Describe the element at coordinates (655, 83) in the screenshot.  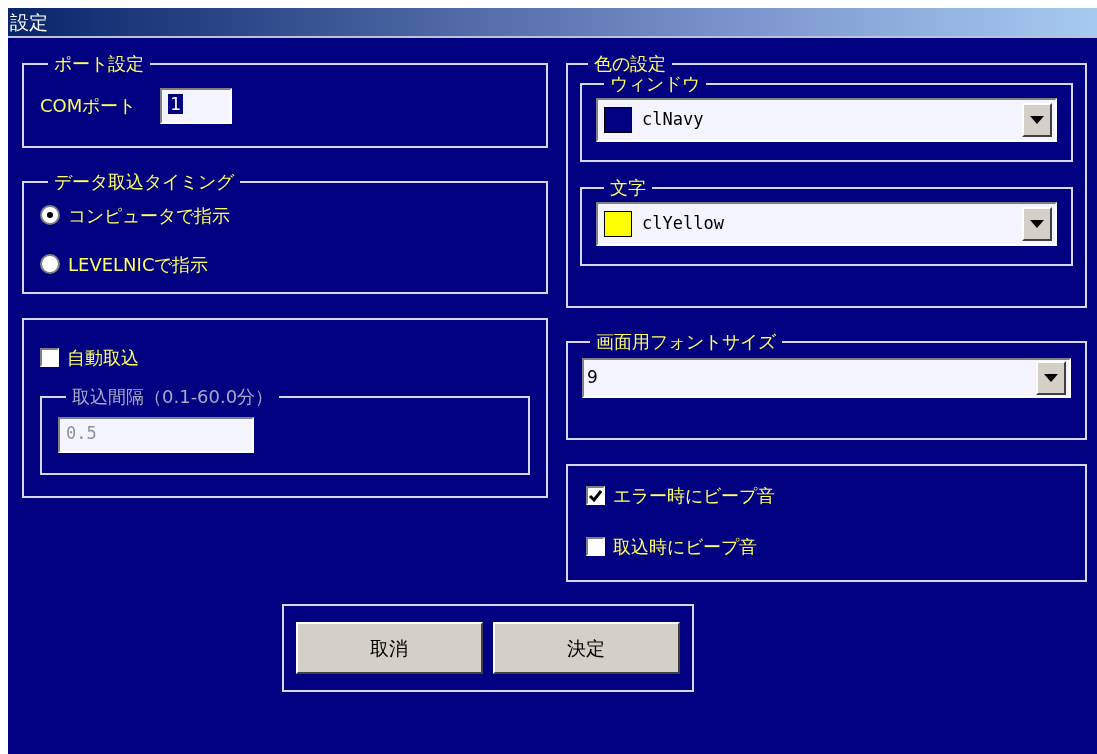
I see `color-group-title: ウィンドウ` at that location.